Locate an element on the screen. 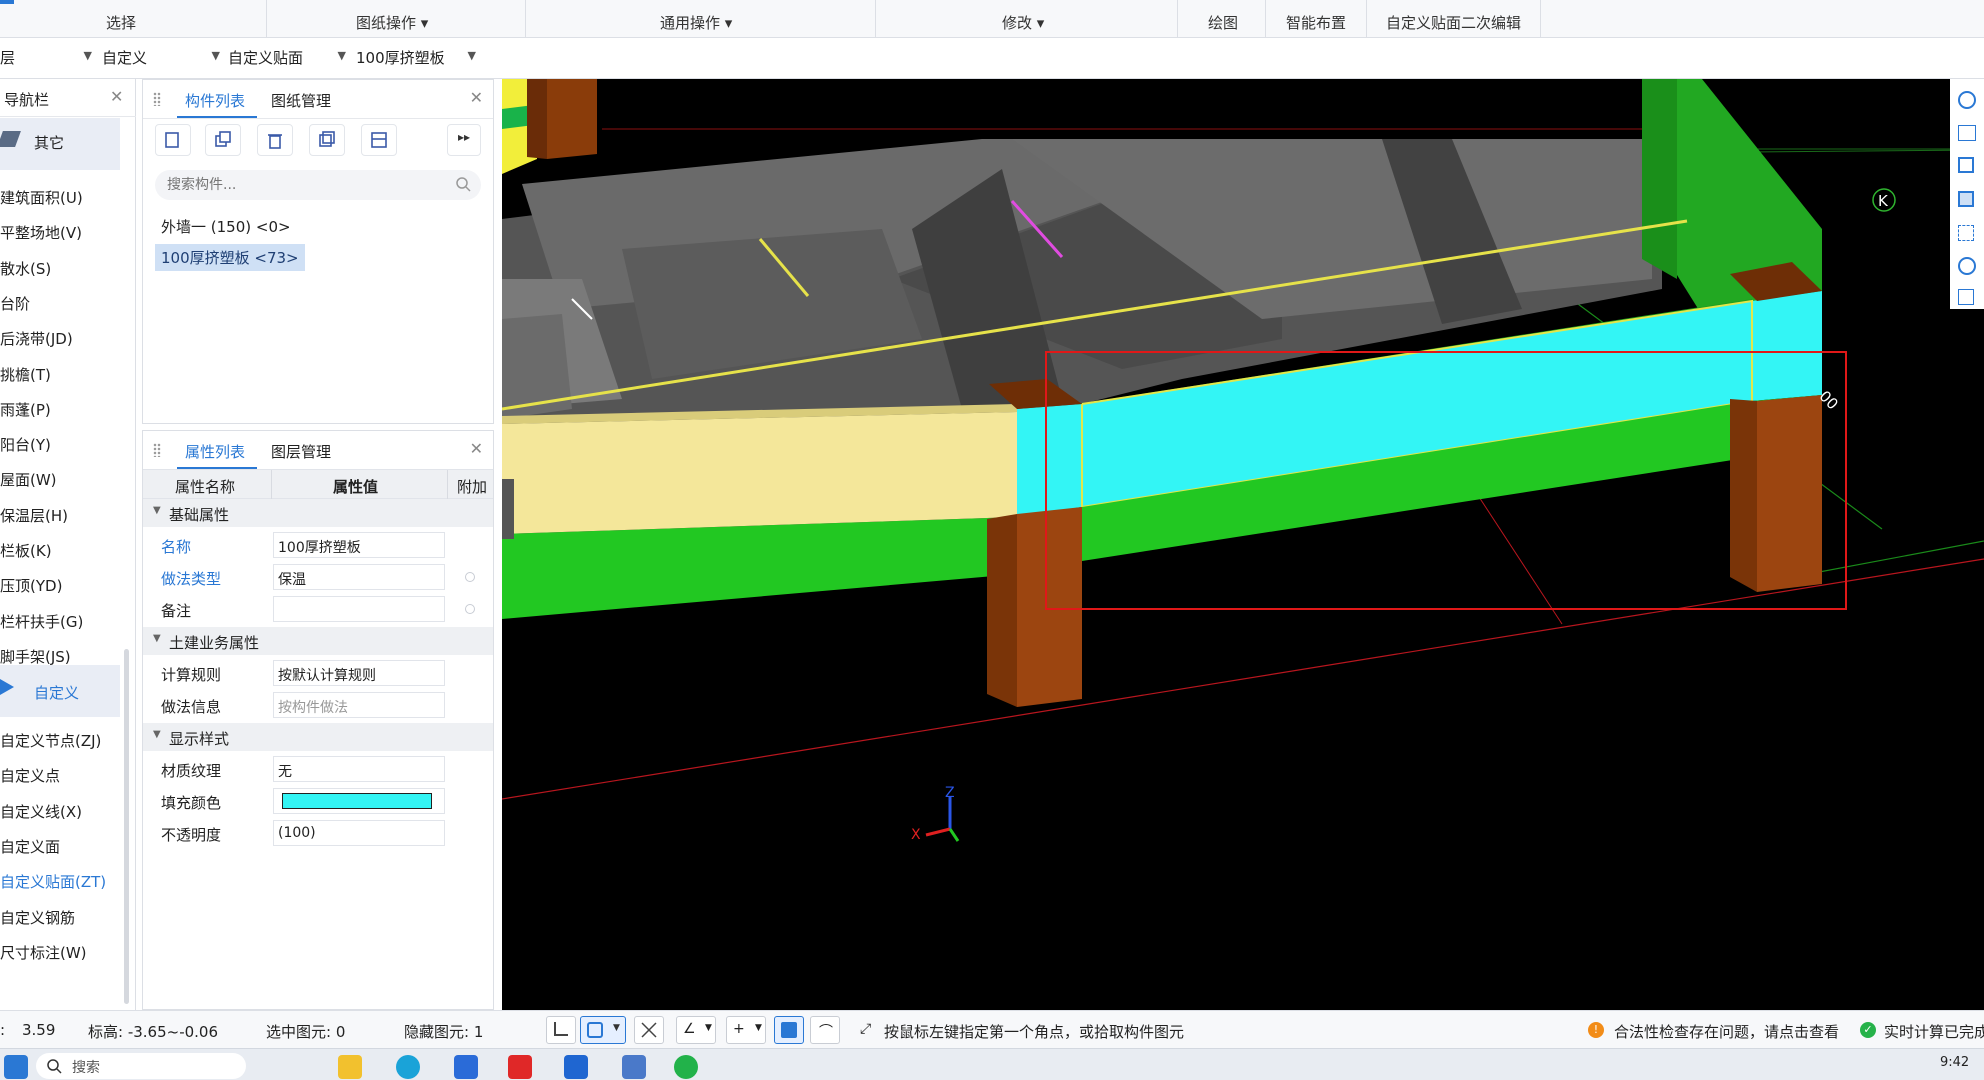 This screenshot has height=1080, width=1984. prop-name-value: 100厚挤塑板 is located at coordinates (359, 545).